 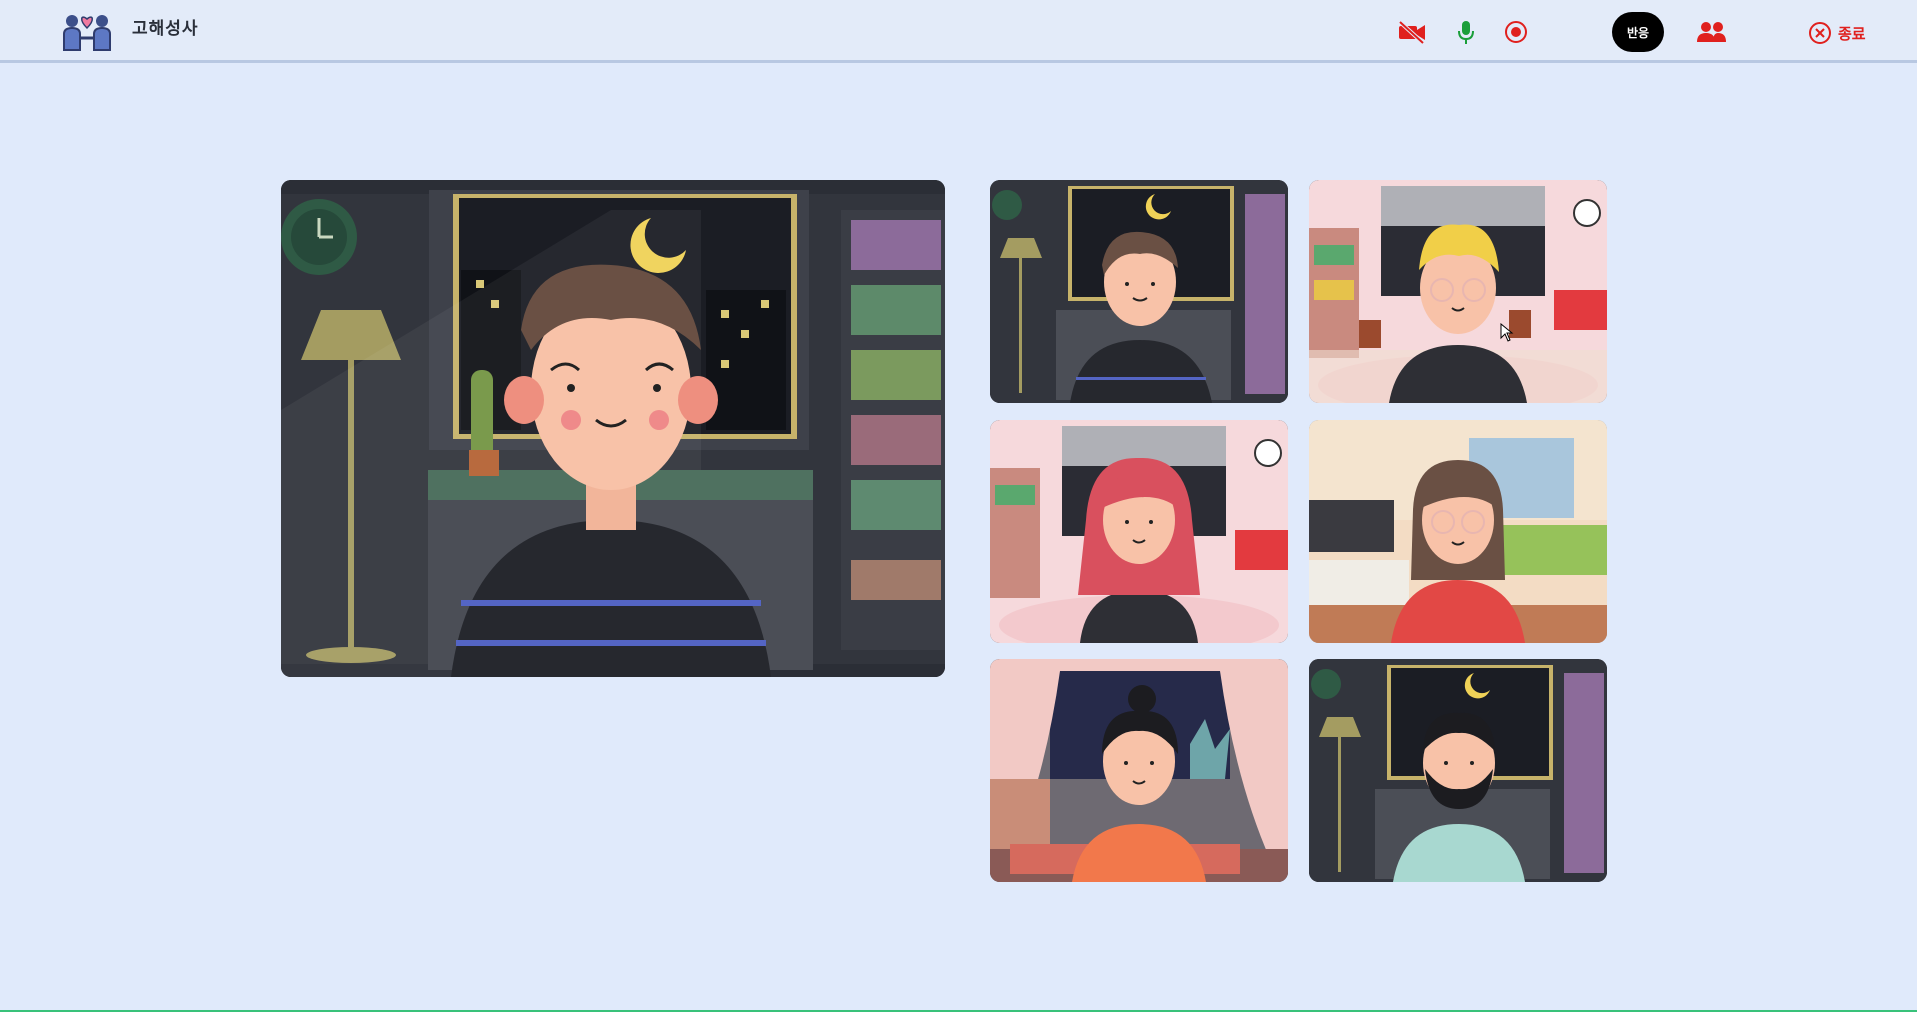 What do you see at coordinates (1507, 332) in the screenshot?
I see `mouse-cursor` at bounding box center [1507, 332].